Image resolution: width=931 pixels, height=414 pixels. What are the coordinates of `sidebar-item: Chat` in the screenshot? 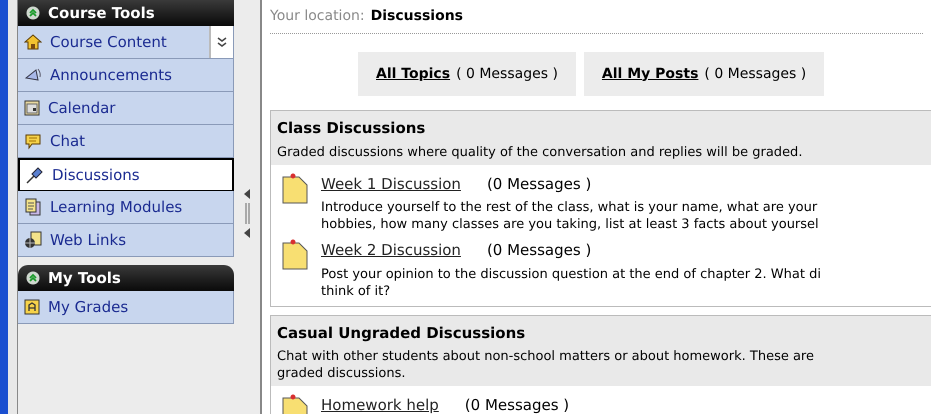 It's located at (126, 141).